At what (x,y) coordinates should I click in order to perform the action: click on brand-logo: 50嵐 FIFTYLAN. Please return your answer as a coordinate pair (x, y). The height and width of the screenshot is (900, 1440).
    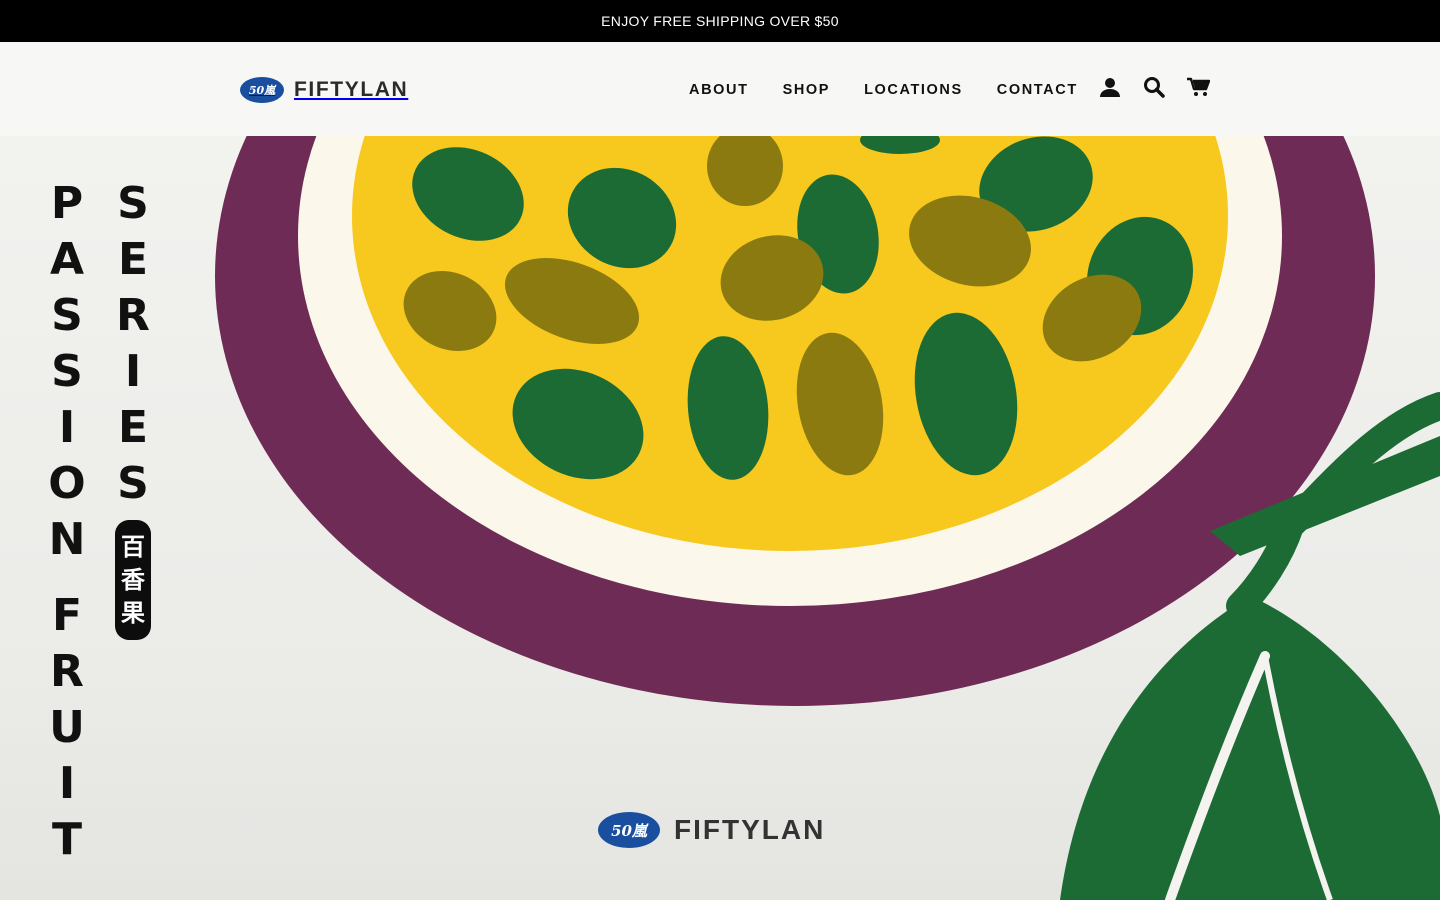
    Looking at the image, I should click on (324, 90).